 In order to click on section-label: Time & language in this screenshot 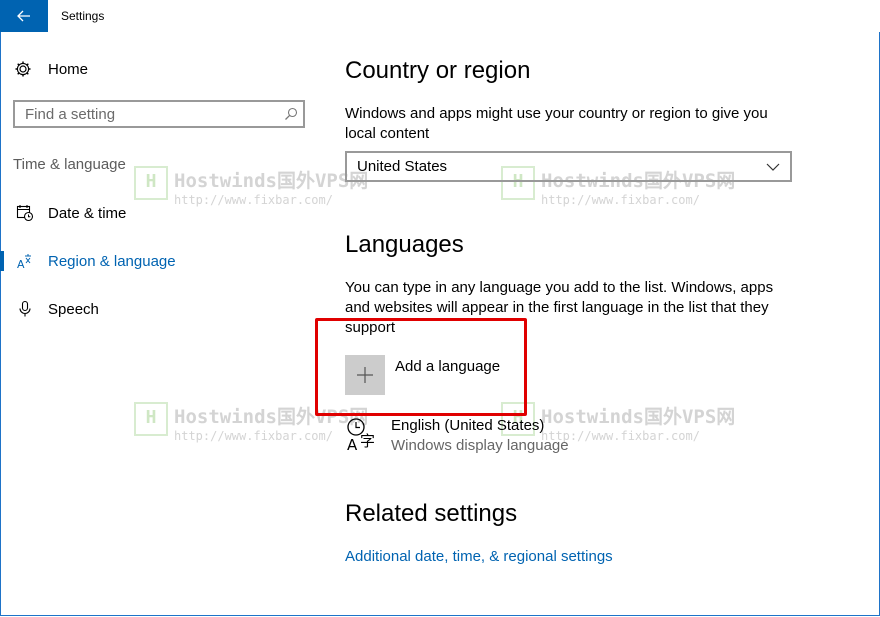, I will do `click(69, 164)`.